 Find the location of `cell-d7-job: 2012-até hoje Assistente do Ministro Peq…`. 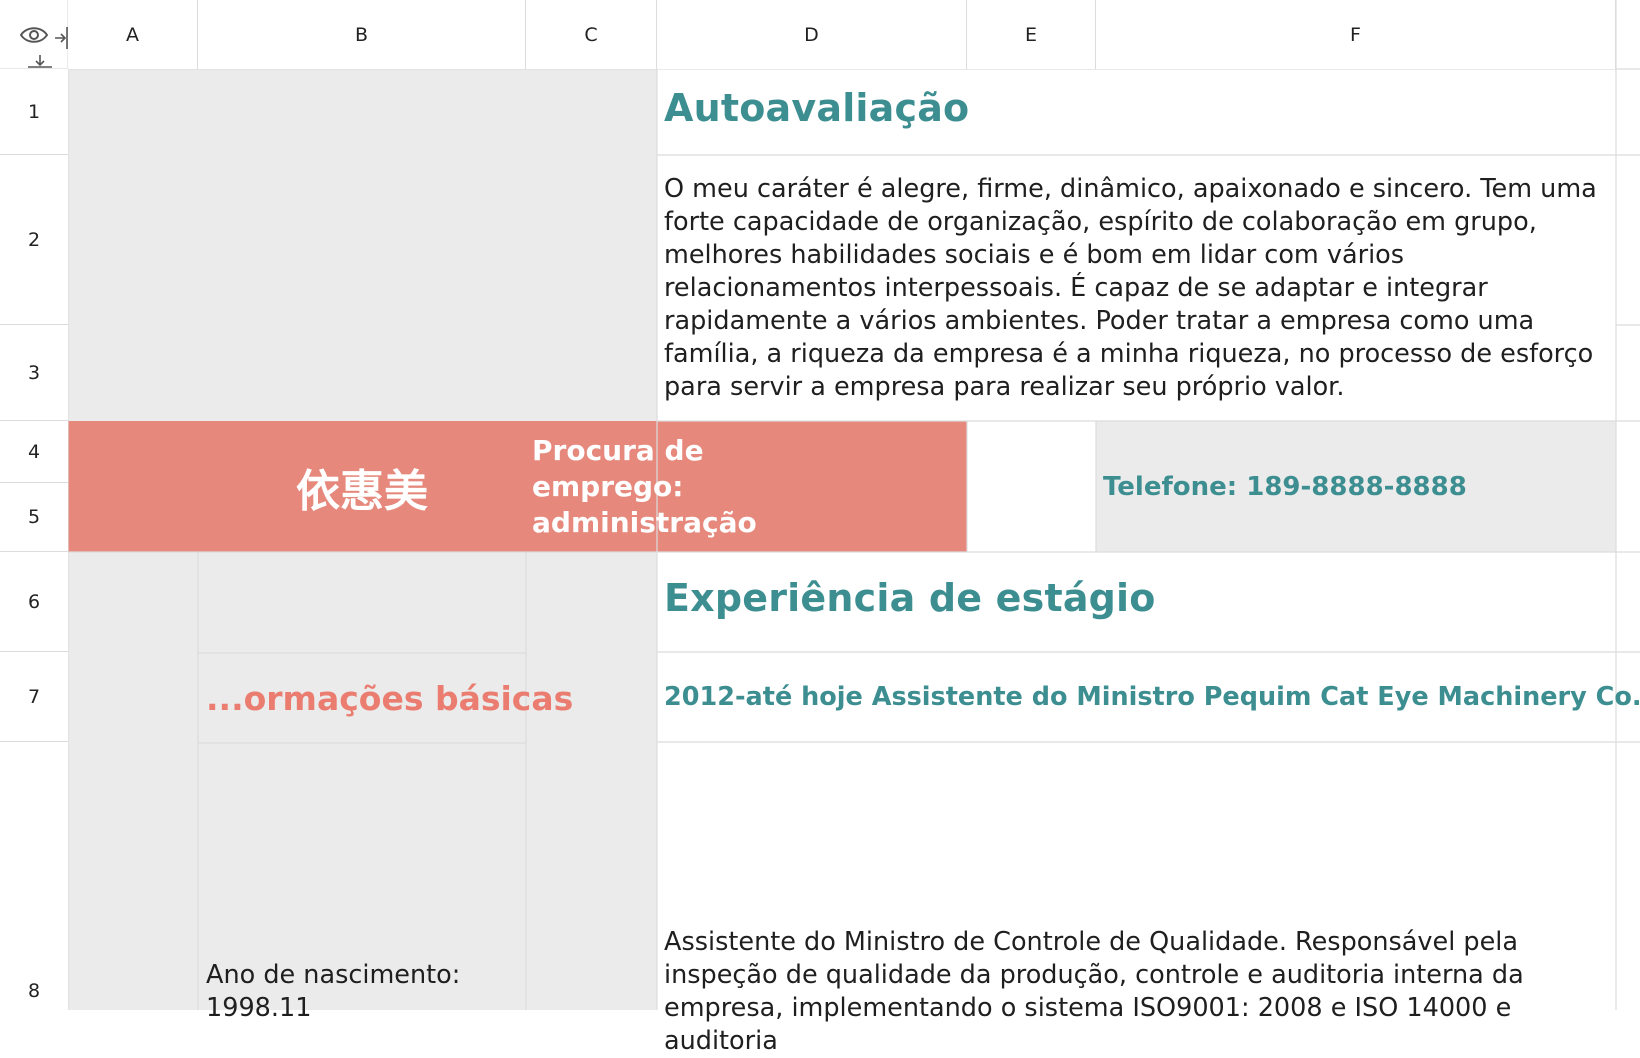

cell-d7-job: 2012-até hoje Assistente do Ministro Peq… is located at coordinates (1152, 697).